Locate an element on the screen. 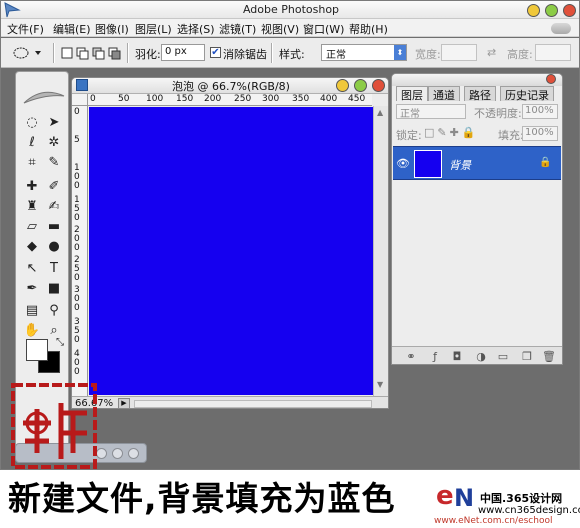  history-brush-icon: ✍ is located at coordinates (54, 207).